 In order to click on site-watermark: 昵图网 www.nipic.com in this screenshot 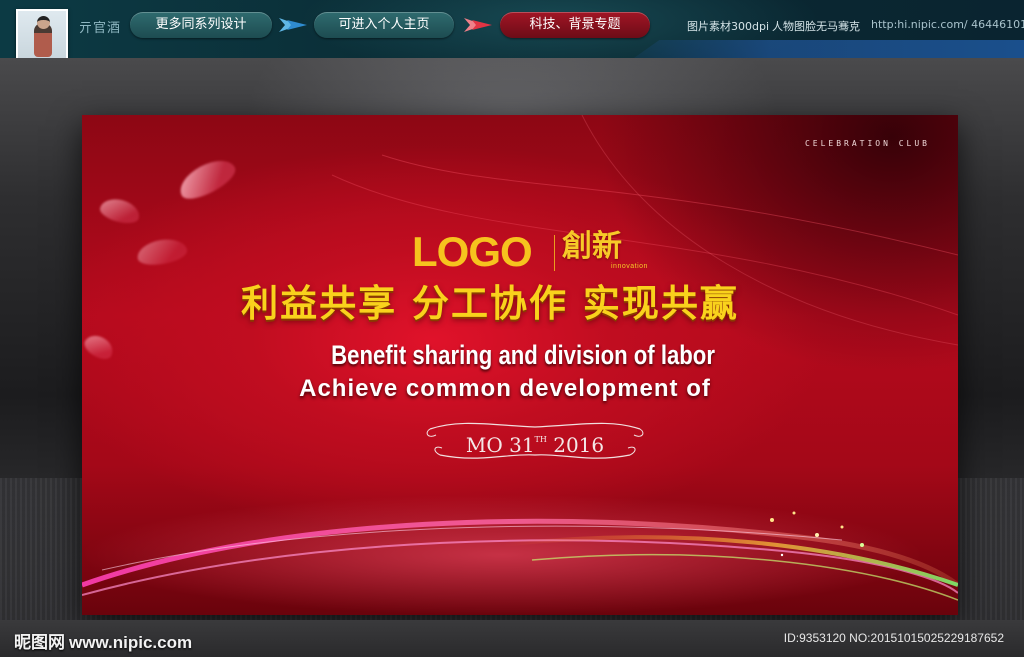, I will do `click(103, 640)`.